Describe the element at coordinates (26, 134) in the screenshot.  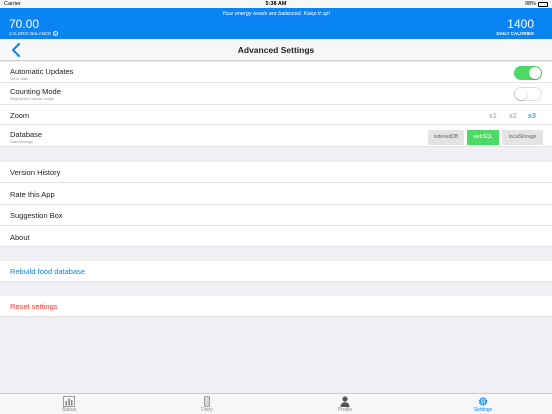
I see `database-label: Database` at that location.